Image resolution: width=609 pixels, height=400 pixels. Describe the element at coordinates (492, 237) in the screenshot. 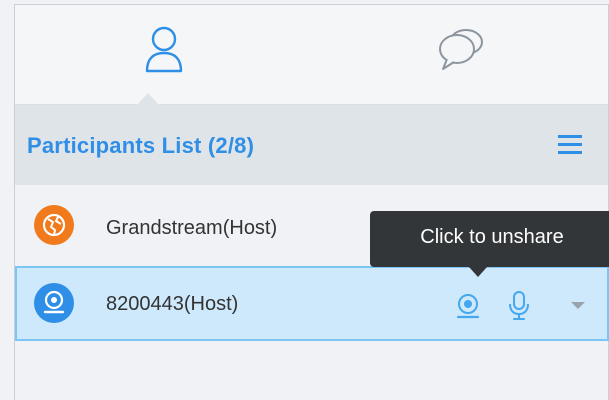

I see `tooltip-text: Click to unshare` at that location.